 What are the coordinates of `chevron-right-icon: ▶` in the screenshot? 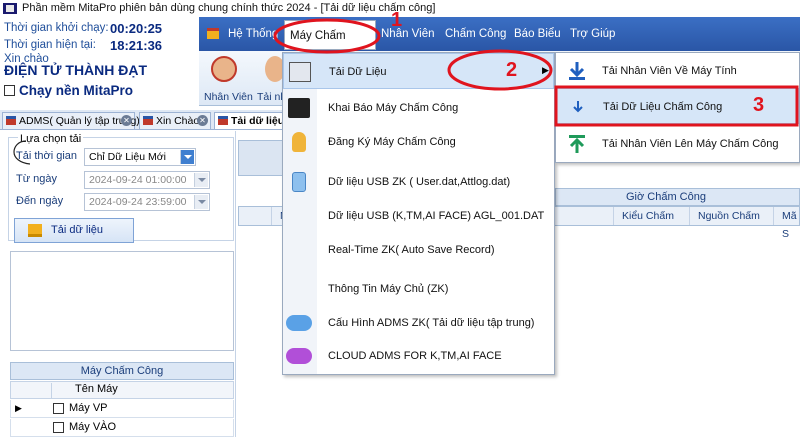 It's located at (545, 70).